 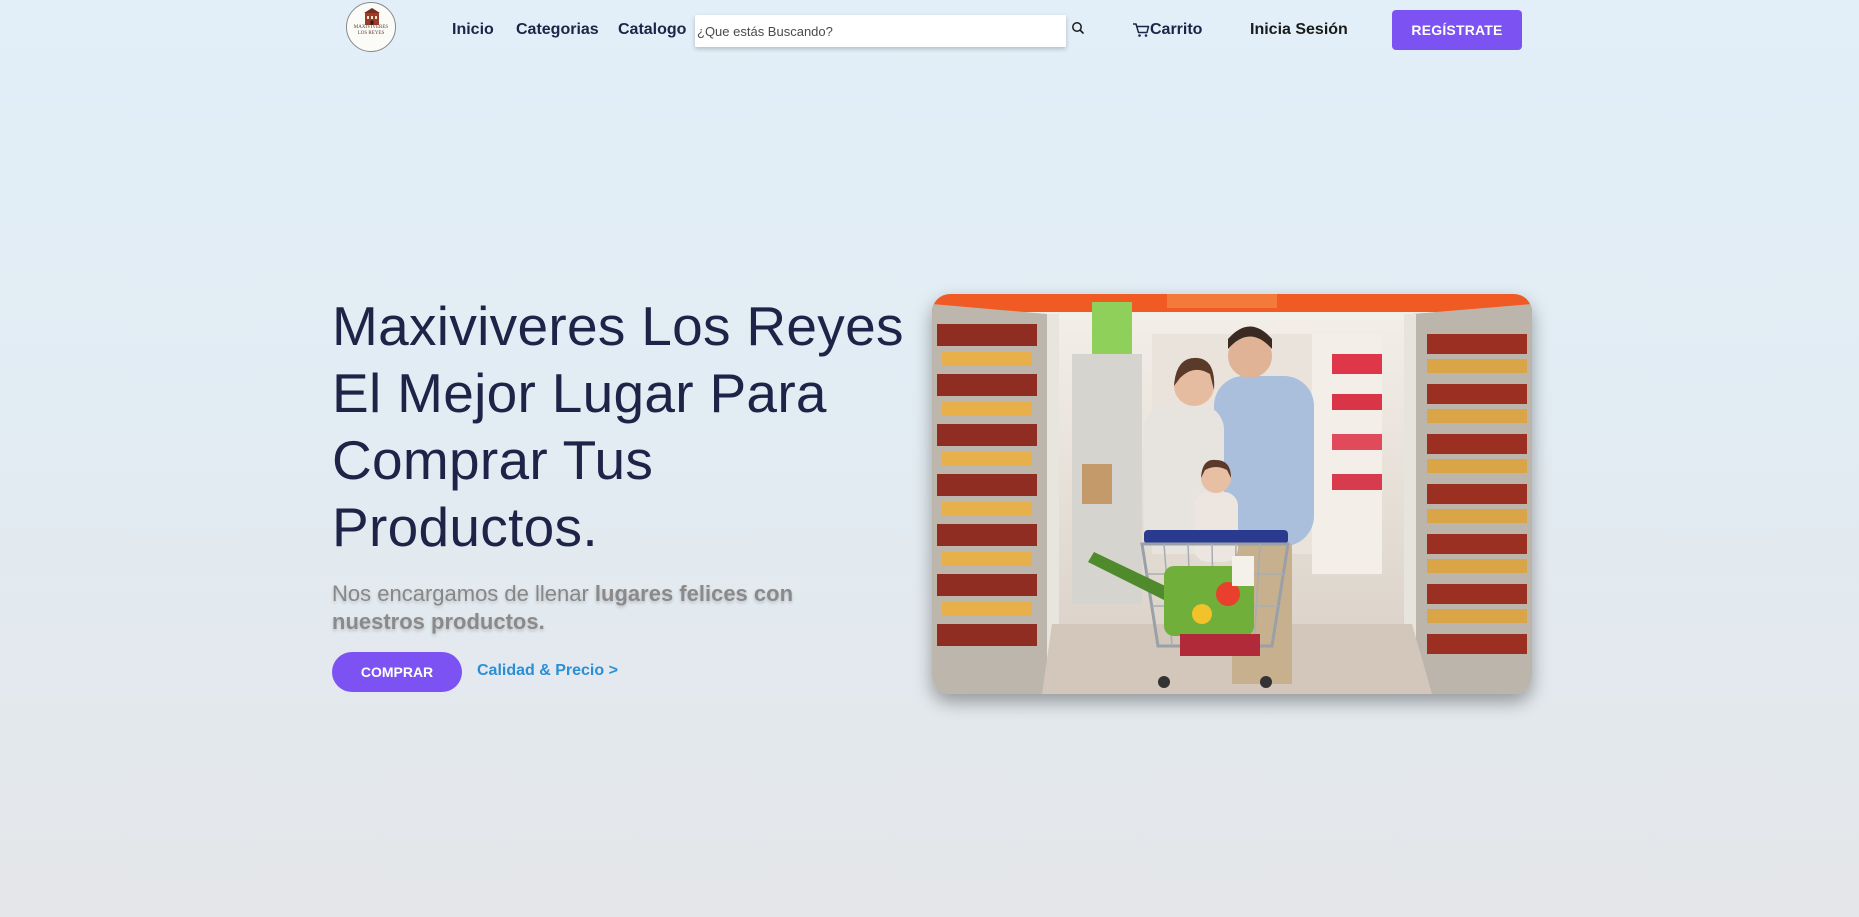 What do you see at coordinates (557, 30) in the screenshot?
I see `nav-link-categories: Categorias` at bounding box center [557, 30].